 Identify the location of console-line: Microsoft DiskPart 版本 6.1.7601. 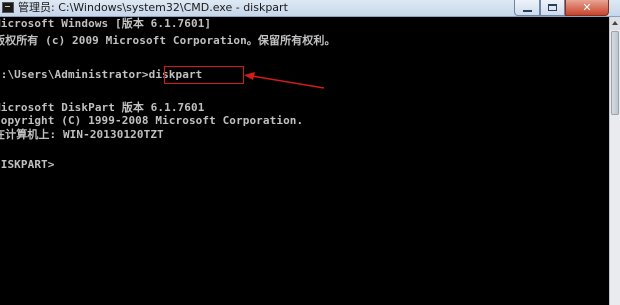
(102, 107).